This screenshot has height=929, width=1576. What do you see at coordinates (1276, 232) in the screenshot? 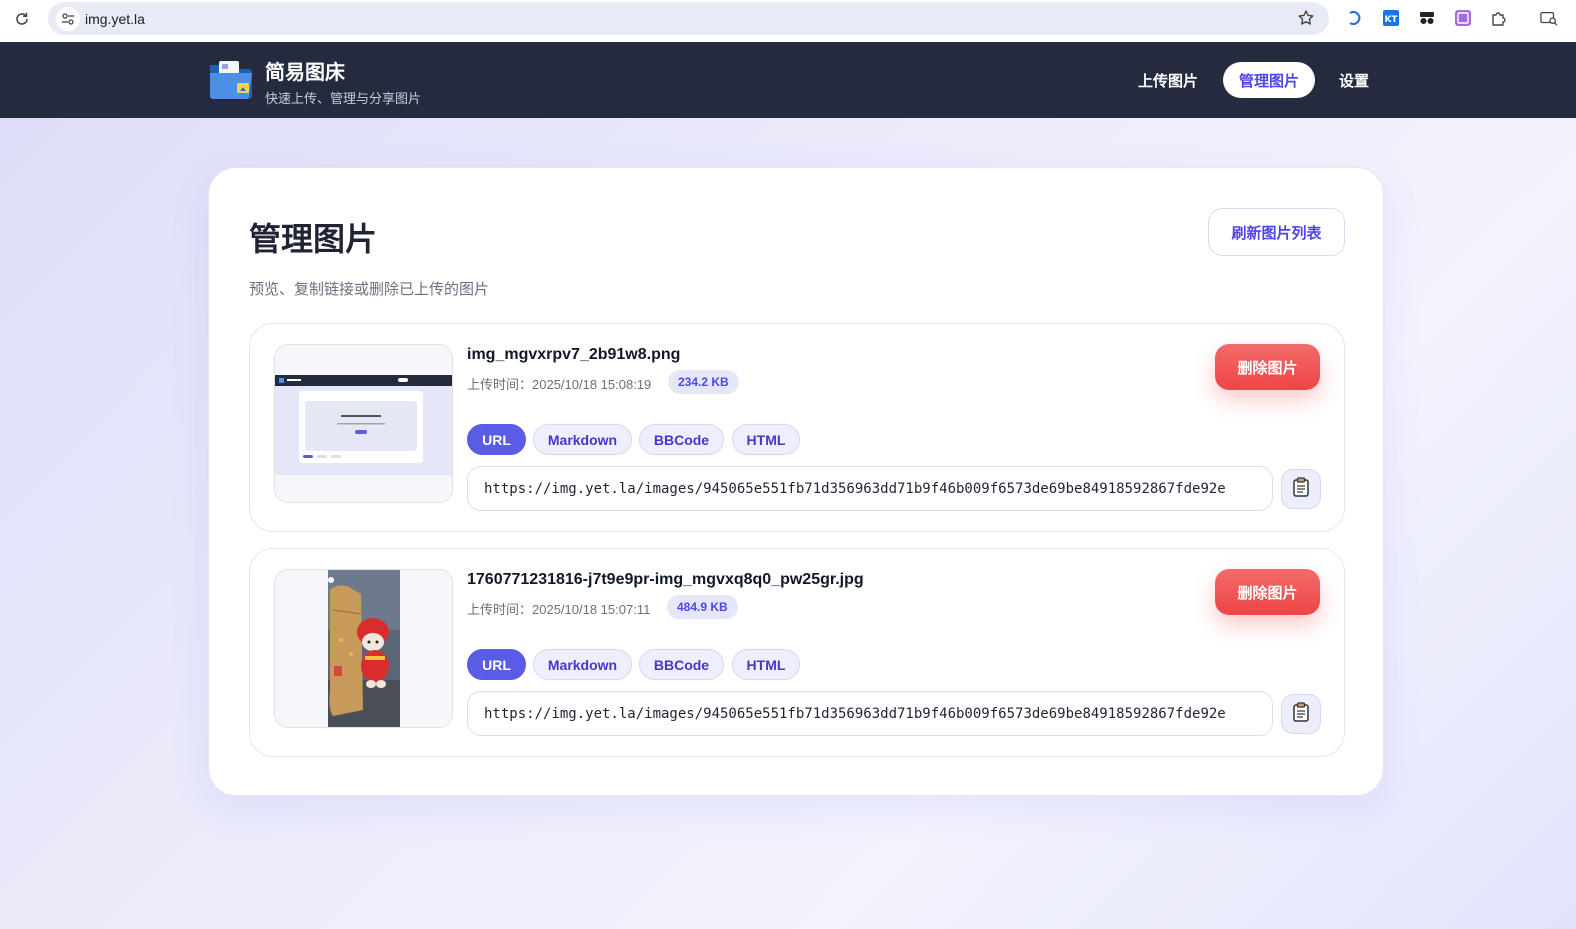
I see `refresh-list-button: 刷新图片列表` at bounding box center [1276, 232].